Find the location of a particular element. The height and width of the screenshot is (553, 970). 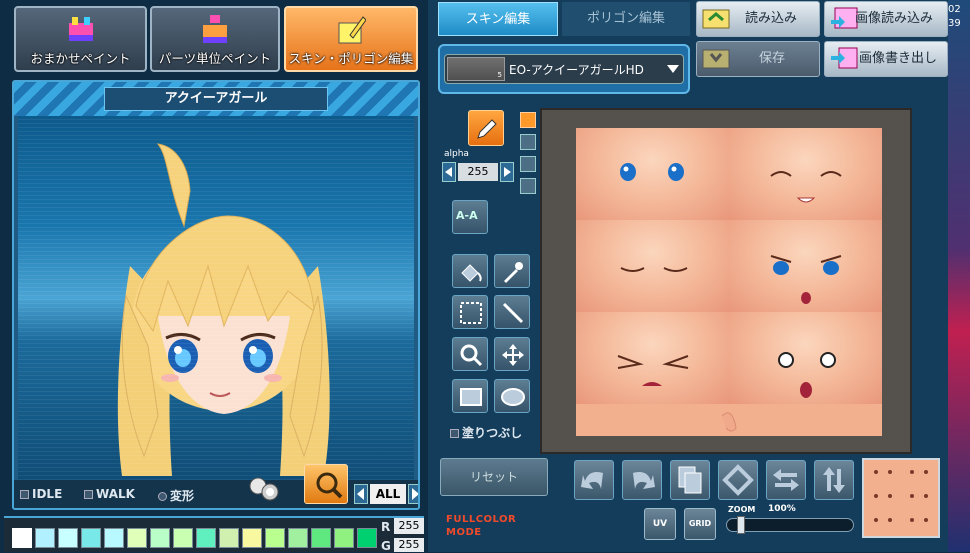

idle-option: IDLE is located at coordinates (41, 494).